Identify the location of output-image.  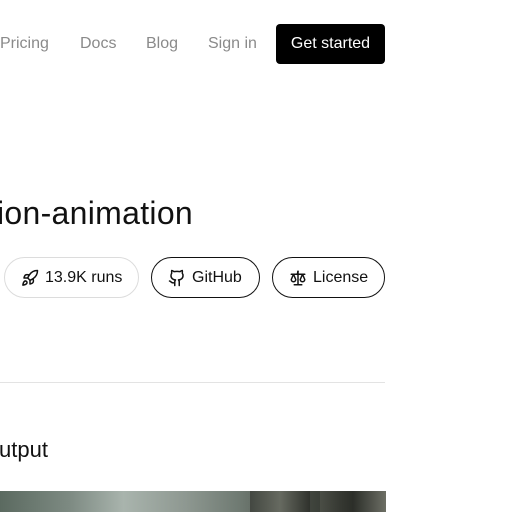
(193, 501).